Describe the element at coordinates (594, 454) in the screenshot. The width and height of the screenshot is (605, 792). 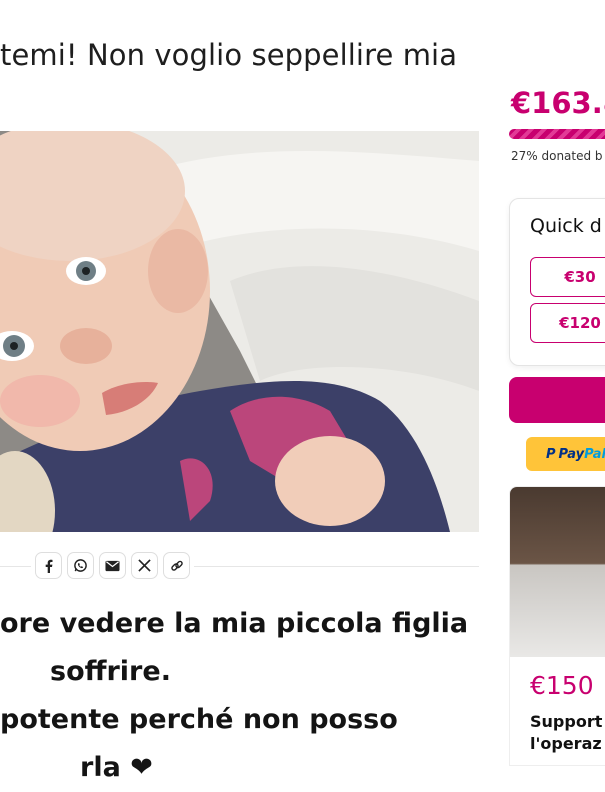
I see `paypal-label-part2: Pal` at that location.